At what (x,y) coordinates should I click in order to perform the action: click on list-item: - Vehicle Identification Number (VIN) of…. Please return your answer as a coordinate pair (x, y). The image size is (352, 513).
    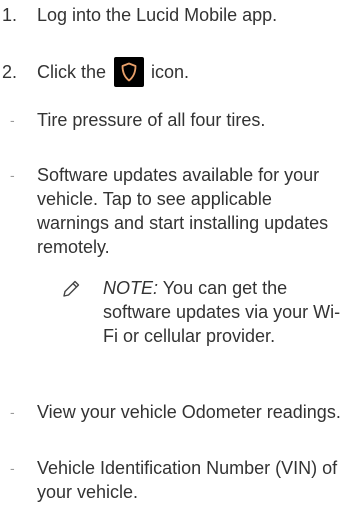
    Looking at the image, I should click on (181, 480).